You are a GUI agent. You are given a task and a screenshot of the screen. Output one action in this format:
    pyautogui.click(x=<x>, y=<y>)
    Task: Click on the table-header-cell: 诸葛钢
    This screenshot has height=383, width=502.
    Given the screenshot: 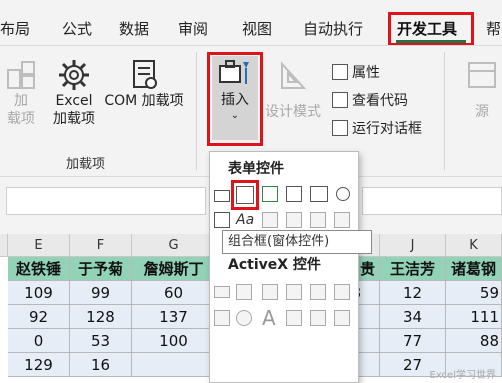 What is the action you would take?
    pyautogui.click(x=474, y=269)
    